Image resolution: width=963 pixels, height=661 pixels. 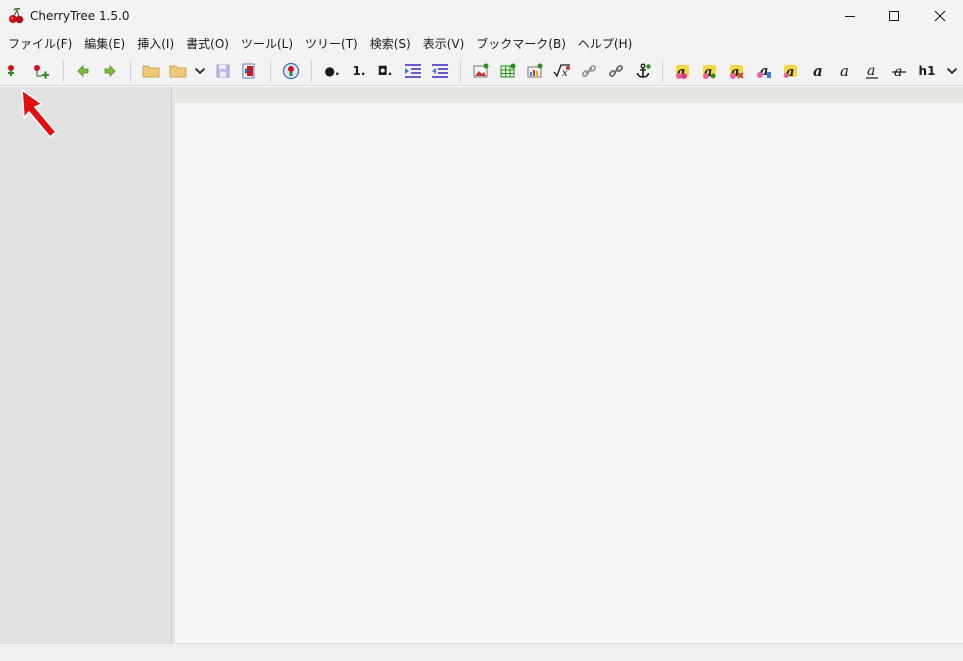 I want to click on more-chevron-icon, so click(x=952, y=71).